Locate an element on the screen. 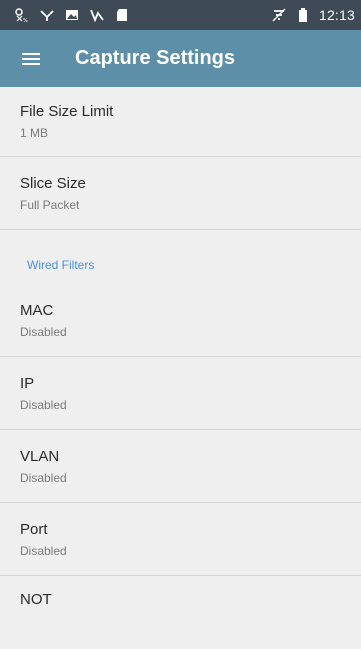  status-bar-right: 12:13 is located at coordinates (313, 15).